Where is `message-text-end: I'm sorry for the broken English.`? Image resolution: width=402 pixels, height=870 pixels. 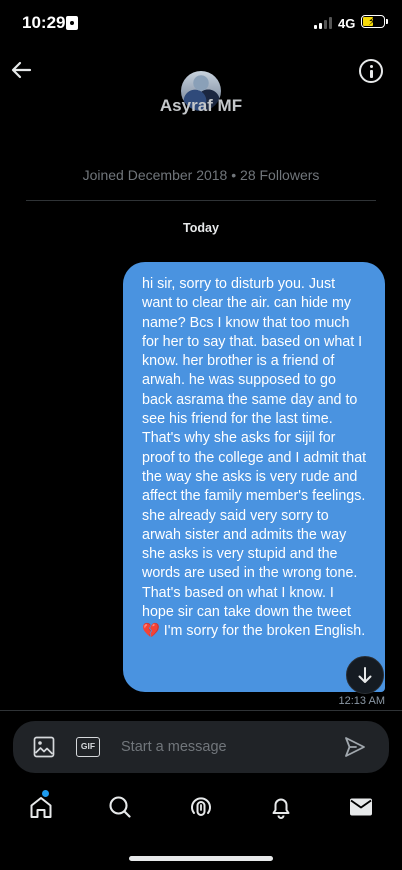 message-text-end: I'm sorry for the broken English. is located at coordinates (264, 631).